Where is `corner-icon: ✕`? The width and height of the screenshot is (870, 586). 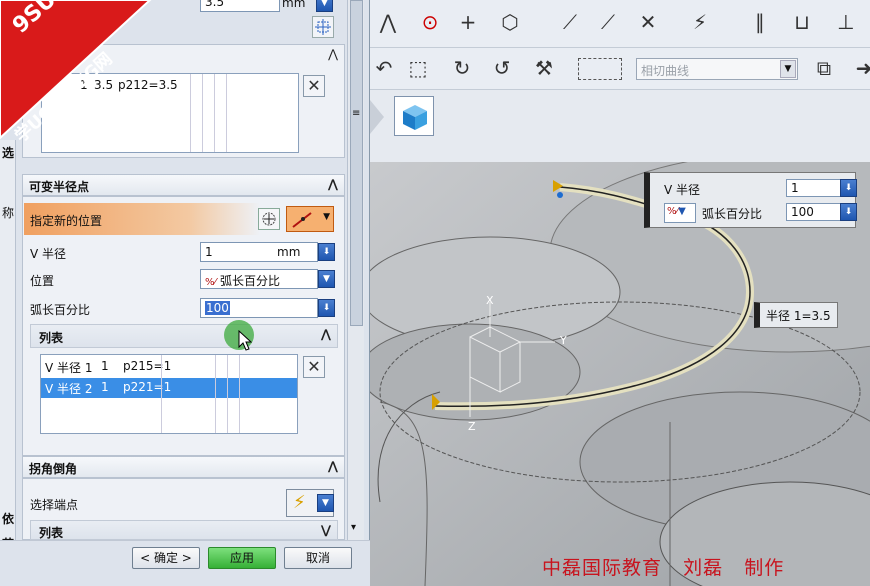
corner-icon: ✕ is located at coordinates (648, 22).